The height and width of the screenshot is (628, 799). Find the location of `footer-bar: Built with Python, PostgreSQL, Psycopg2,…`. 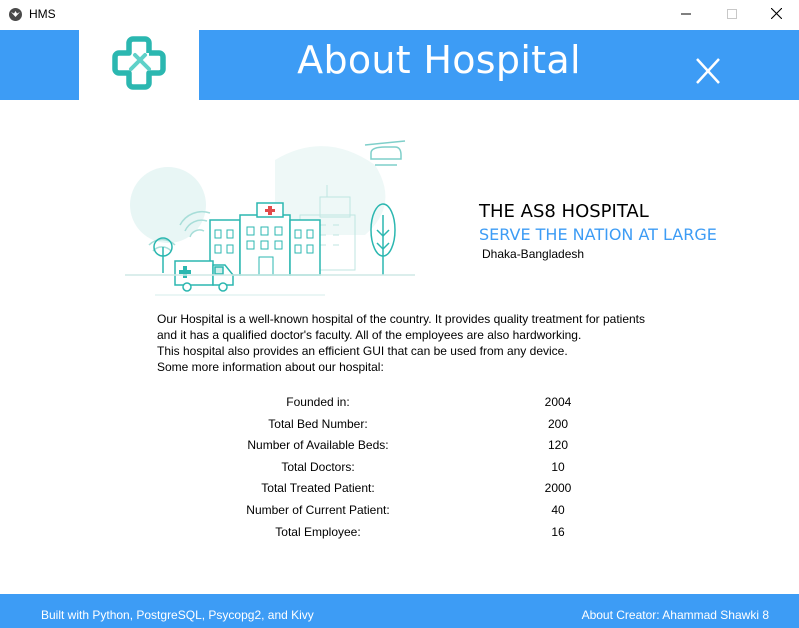

footer-bar: Built with Python, PostgreSQL, Psycopg2,… is located at coordinates (399, 611).